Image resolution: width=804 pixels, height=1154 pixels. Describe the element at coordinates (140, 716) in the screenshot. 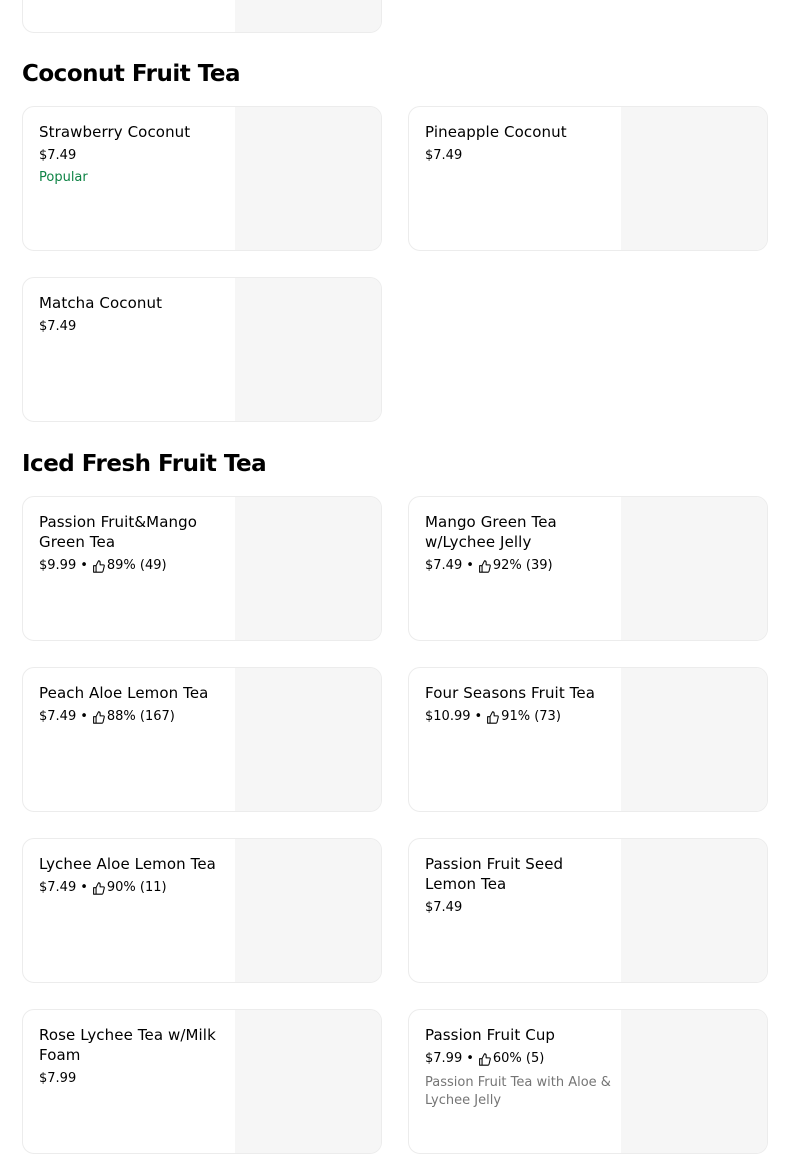

I see `item-rating: 88% (167)` at that location.